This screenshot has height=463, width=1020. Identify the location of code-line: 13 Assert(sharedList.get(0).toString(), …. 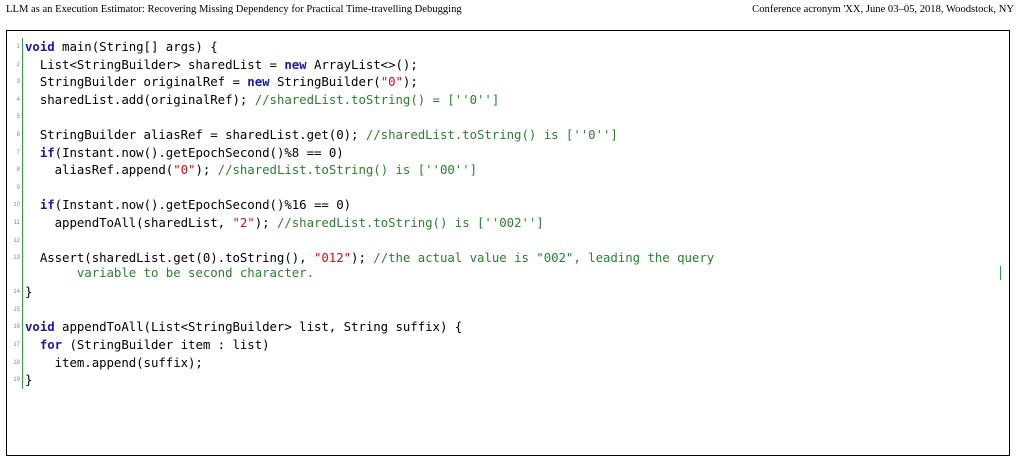
(508, 266).